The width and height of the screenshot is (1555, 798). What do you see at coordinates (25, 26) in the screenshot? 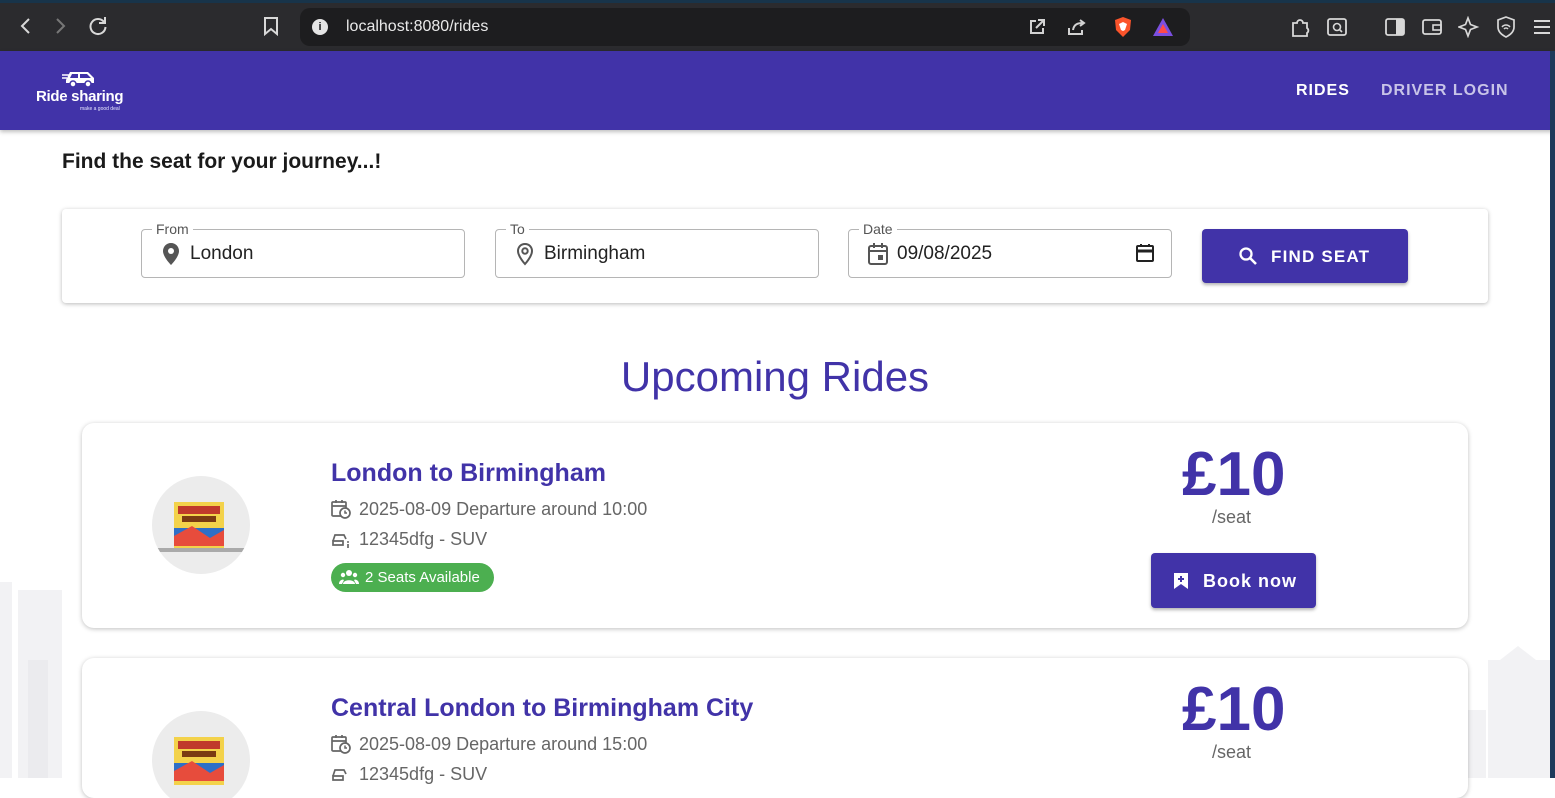
I see `back-icon` at bounding box center [25, 26].